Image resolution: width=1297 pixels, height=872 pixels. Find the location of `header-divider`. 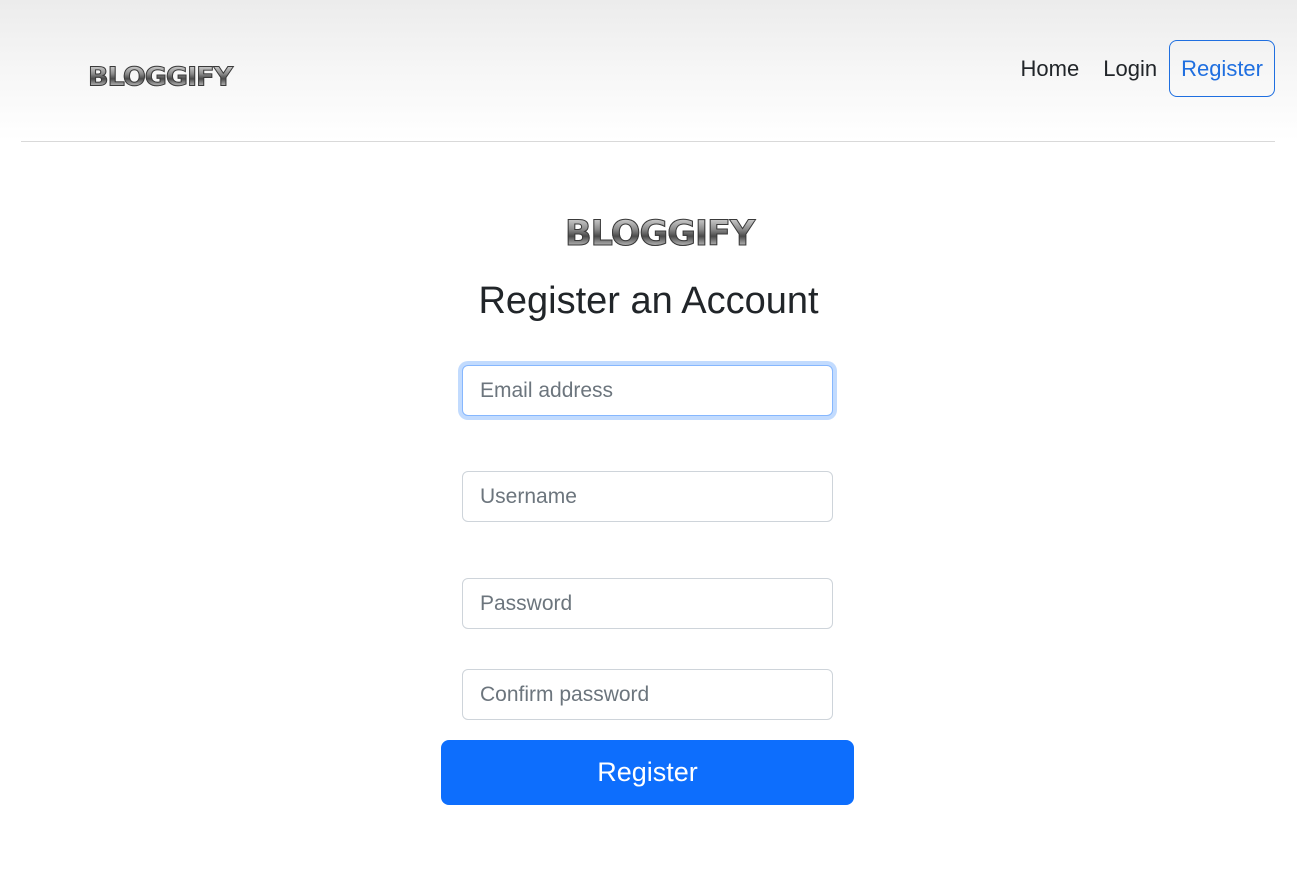

header-divider is located at coordinates (648, 141).